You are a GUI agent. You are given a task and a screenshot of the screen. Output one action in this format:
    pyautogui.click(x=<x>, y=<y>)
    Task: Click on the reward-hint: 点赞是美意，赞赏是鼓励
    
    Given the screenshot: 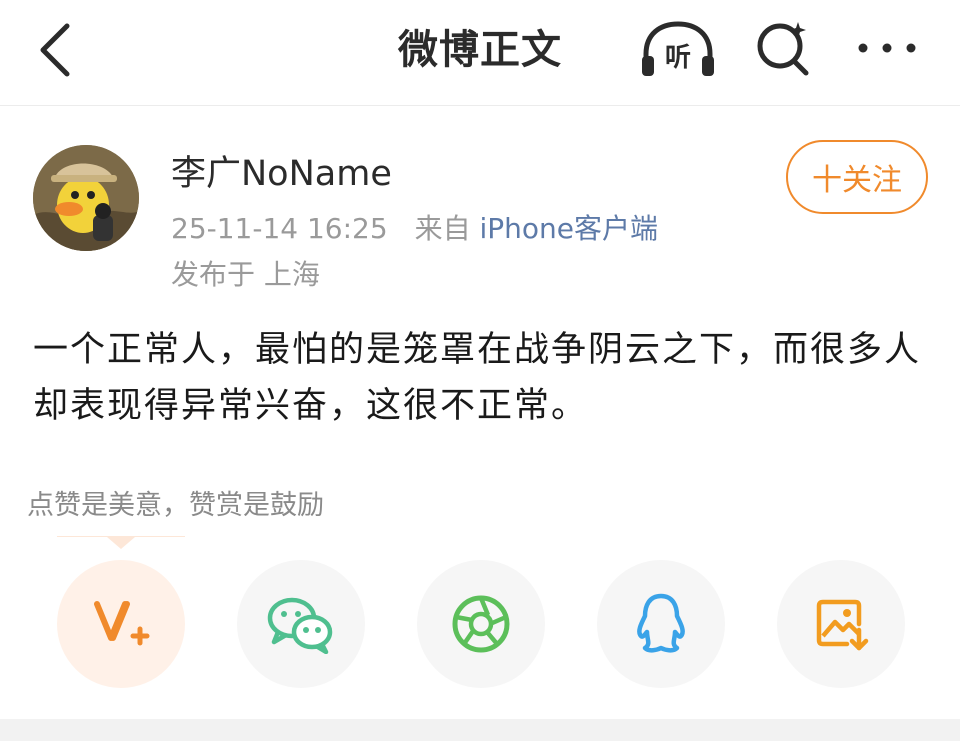 What is the action you would take?
    pyautogui.click(x=175, y=505)
    